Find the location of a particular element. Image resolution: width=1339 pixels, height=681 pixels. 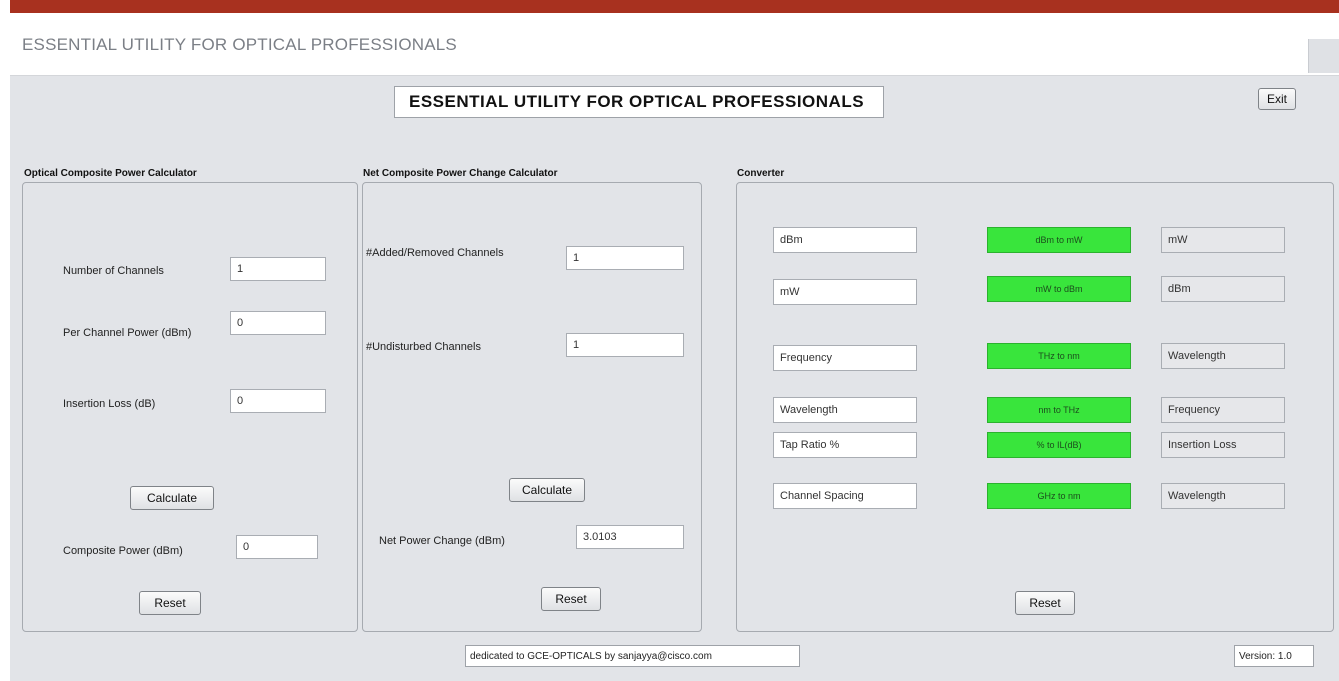

mw-to-dbm-button: mW to dBm is located at coordinates (1059, 289).